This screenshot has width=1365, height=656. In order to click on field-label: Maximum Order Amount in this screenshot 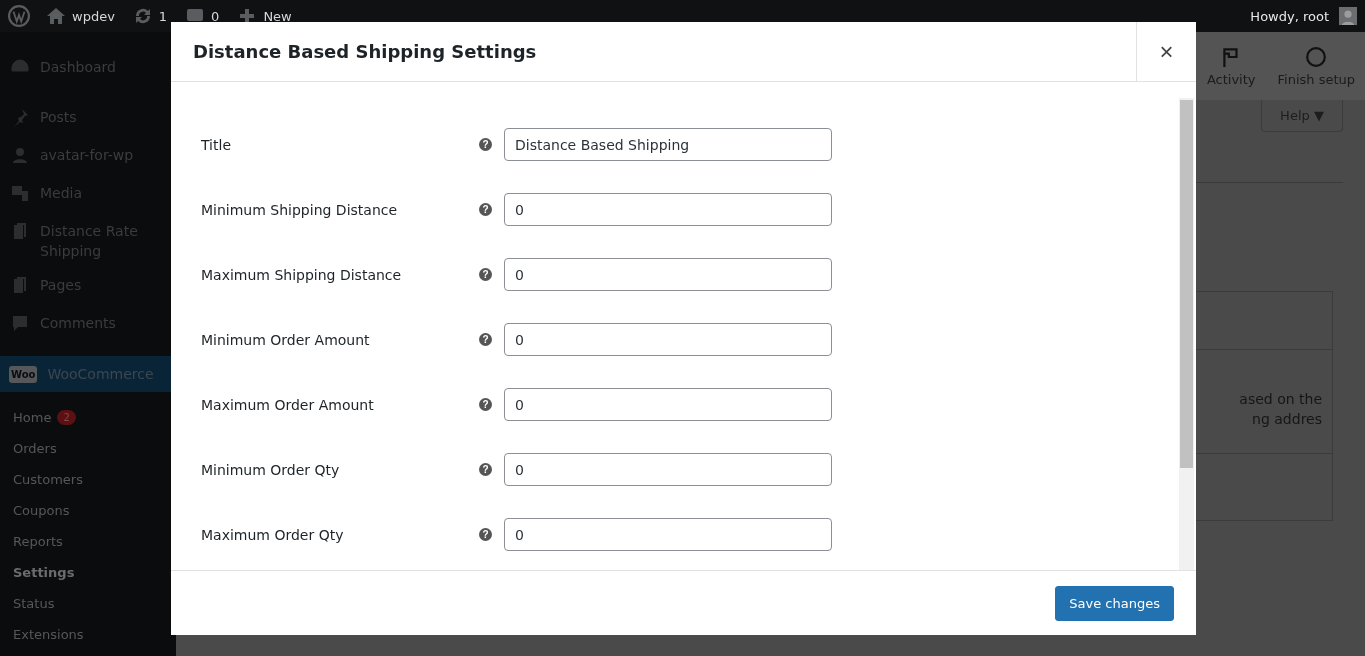, I will do `click(288, 404)`.